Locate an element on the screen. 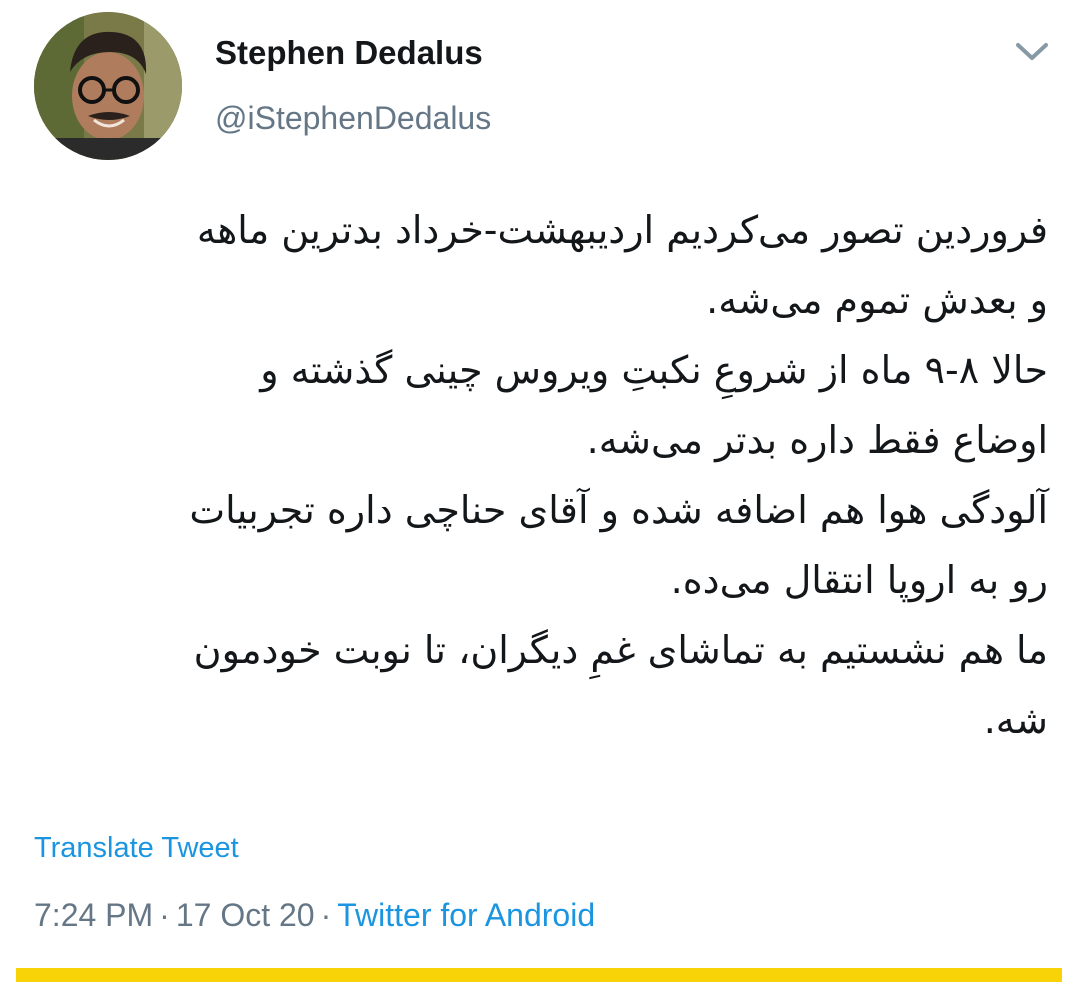 The image size is (1080, 982). tweet-meta: 7:24 PM · 17 Oct 20 · Twitter for Android is located at coordinates (314, 915).